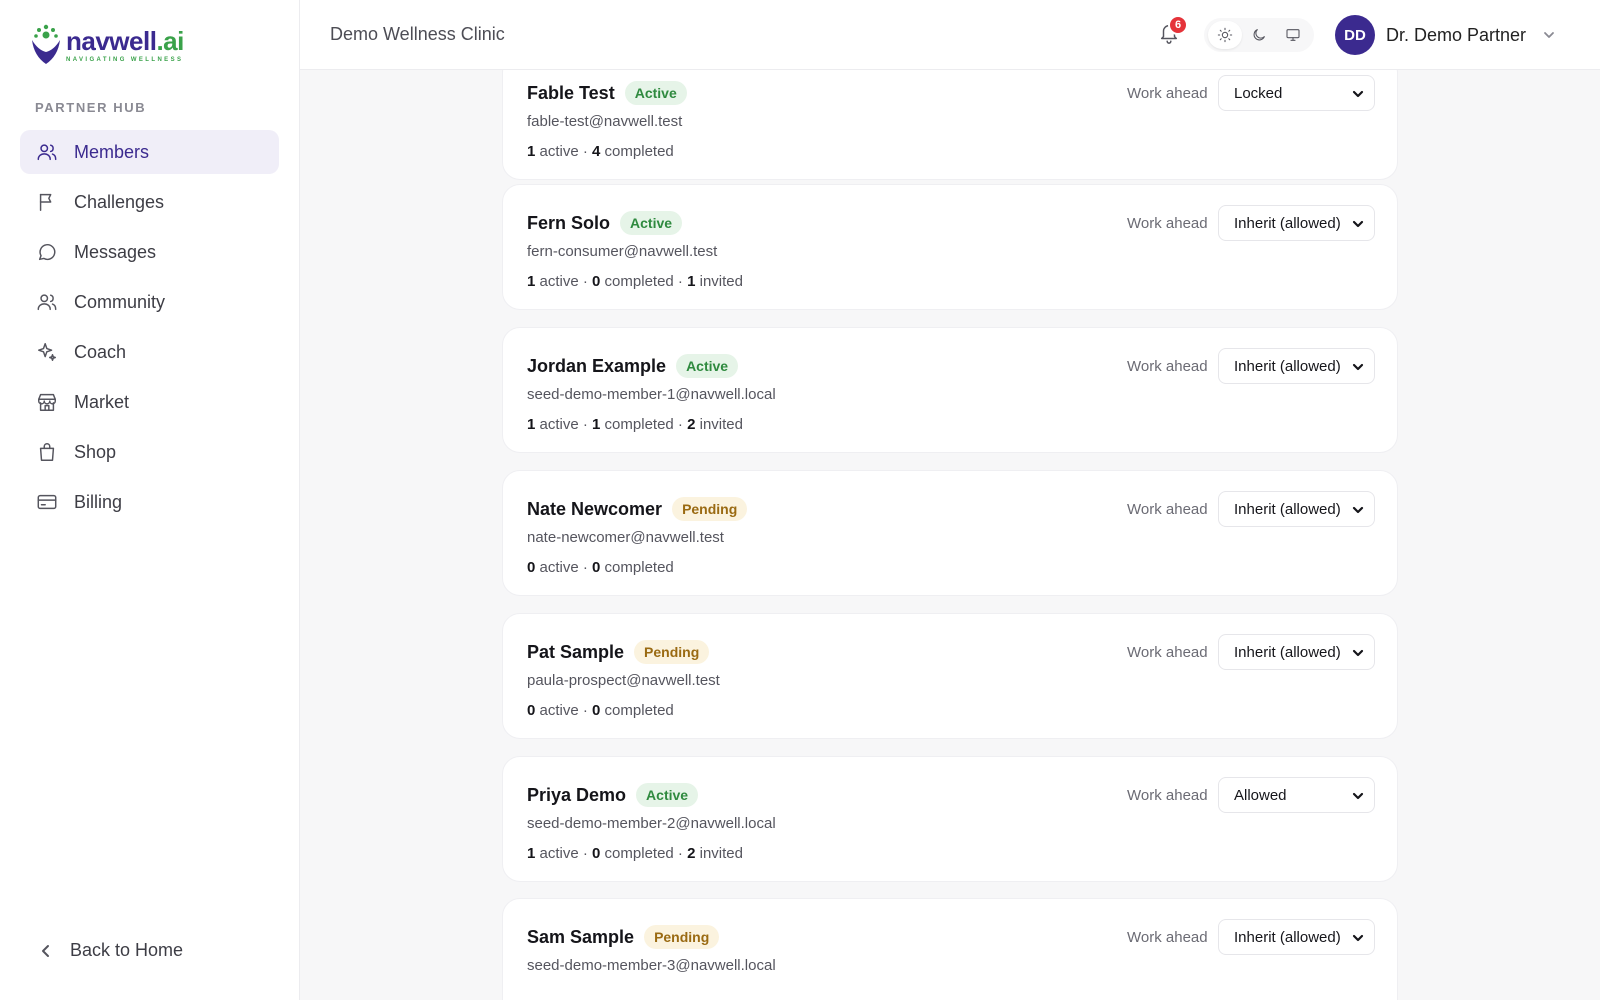  What do you see at coordinates (571, 92) in the screenshot?
I see `member-name: Fable Test` at bounding box center [571, 92].